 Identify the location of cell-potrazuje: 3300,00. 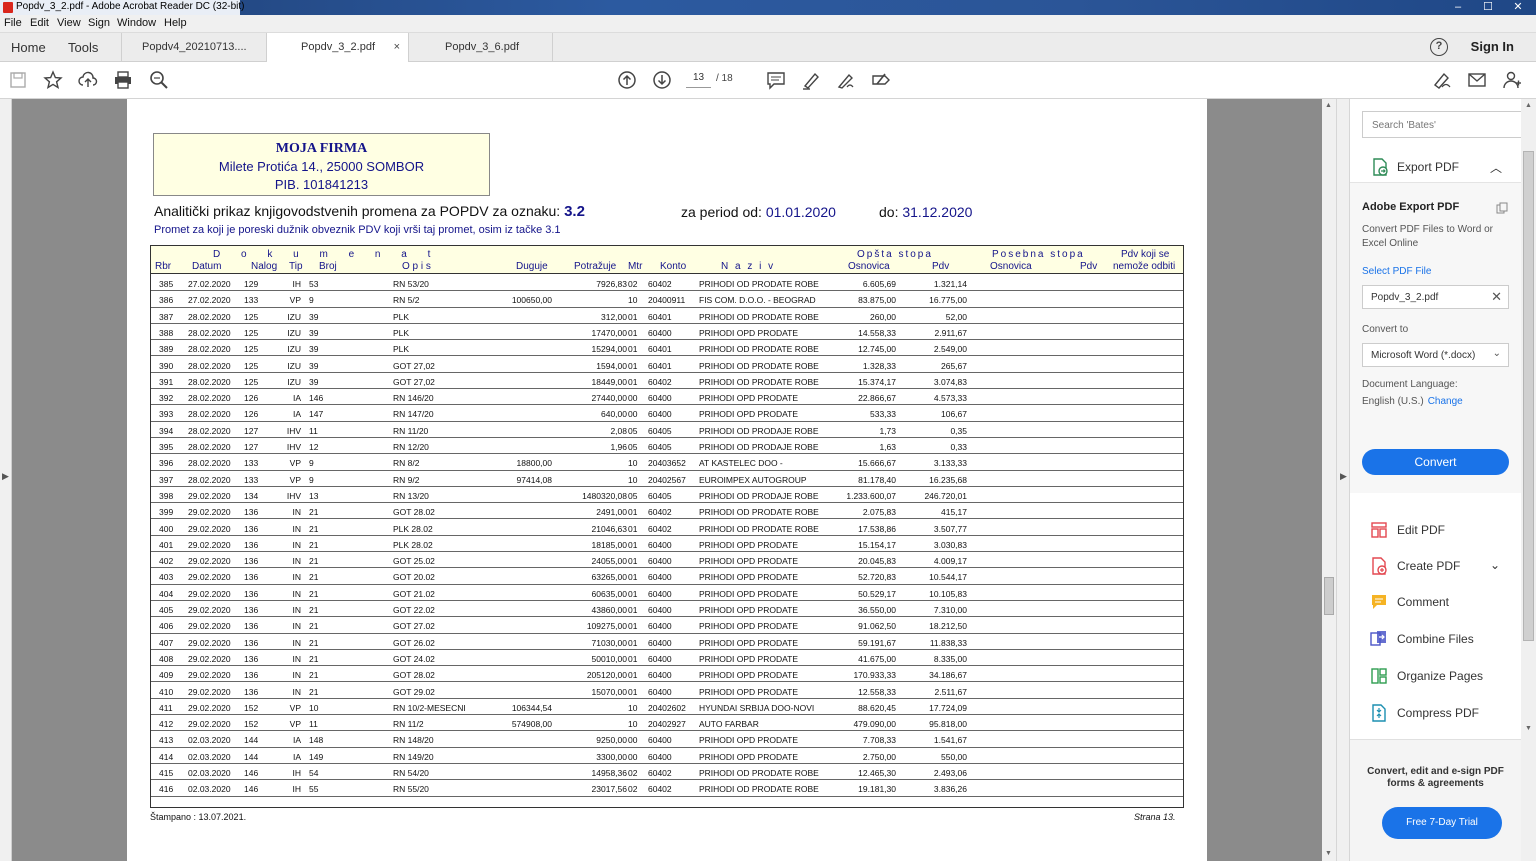
(611, 756).